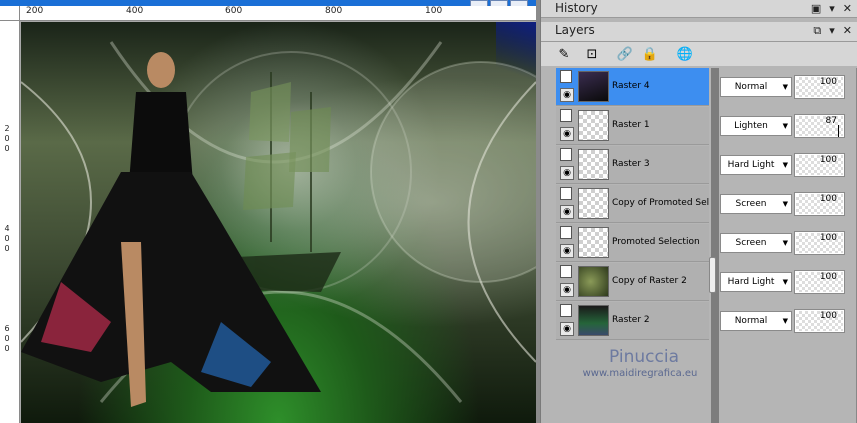 The height and width of the screenshot is (423, 857). Describe the element at coordinates (640, 373) in the screenshot. I see `watermark-url: www.maidiregrafica.eu` at that location.